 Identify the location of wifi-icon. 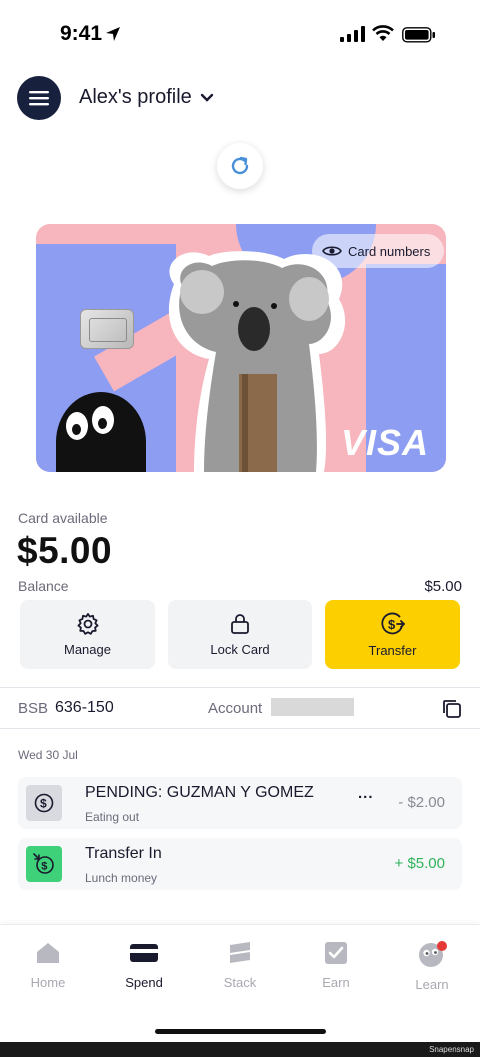
(383, 33).